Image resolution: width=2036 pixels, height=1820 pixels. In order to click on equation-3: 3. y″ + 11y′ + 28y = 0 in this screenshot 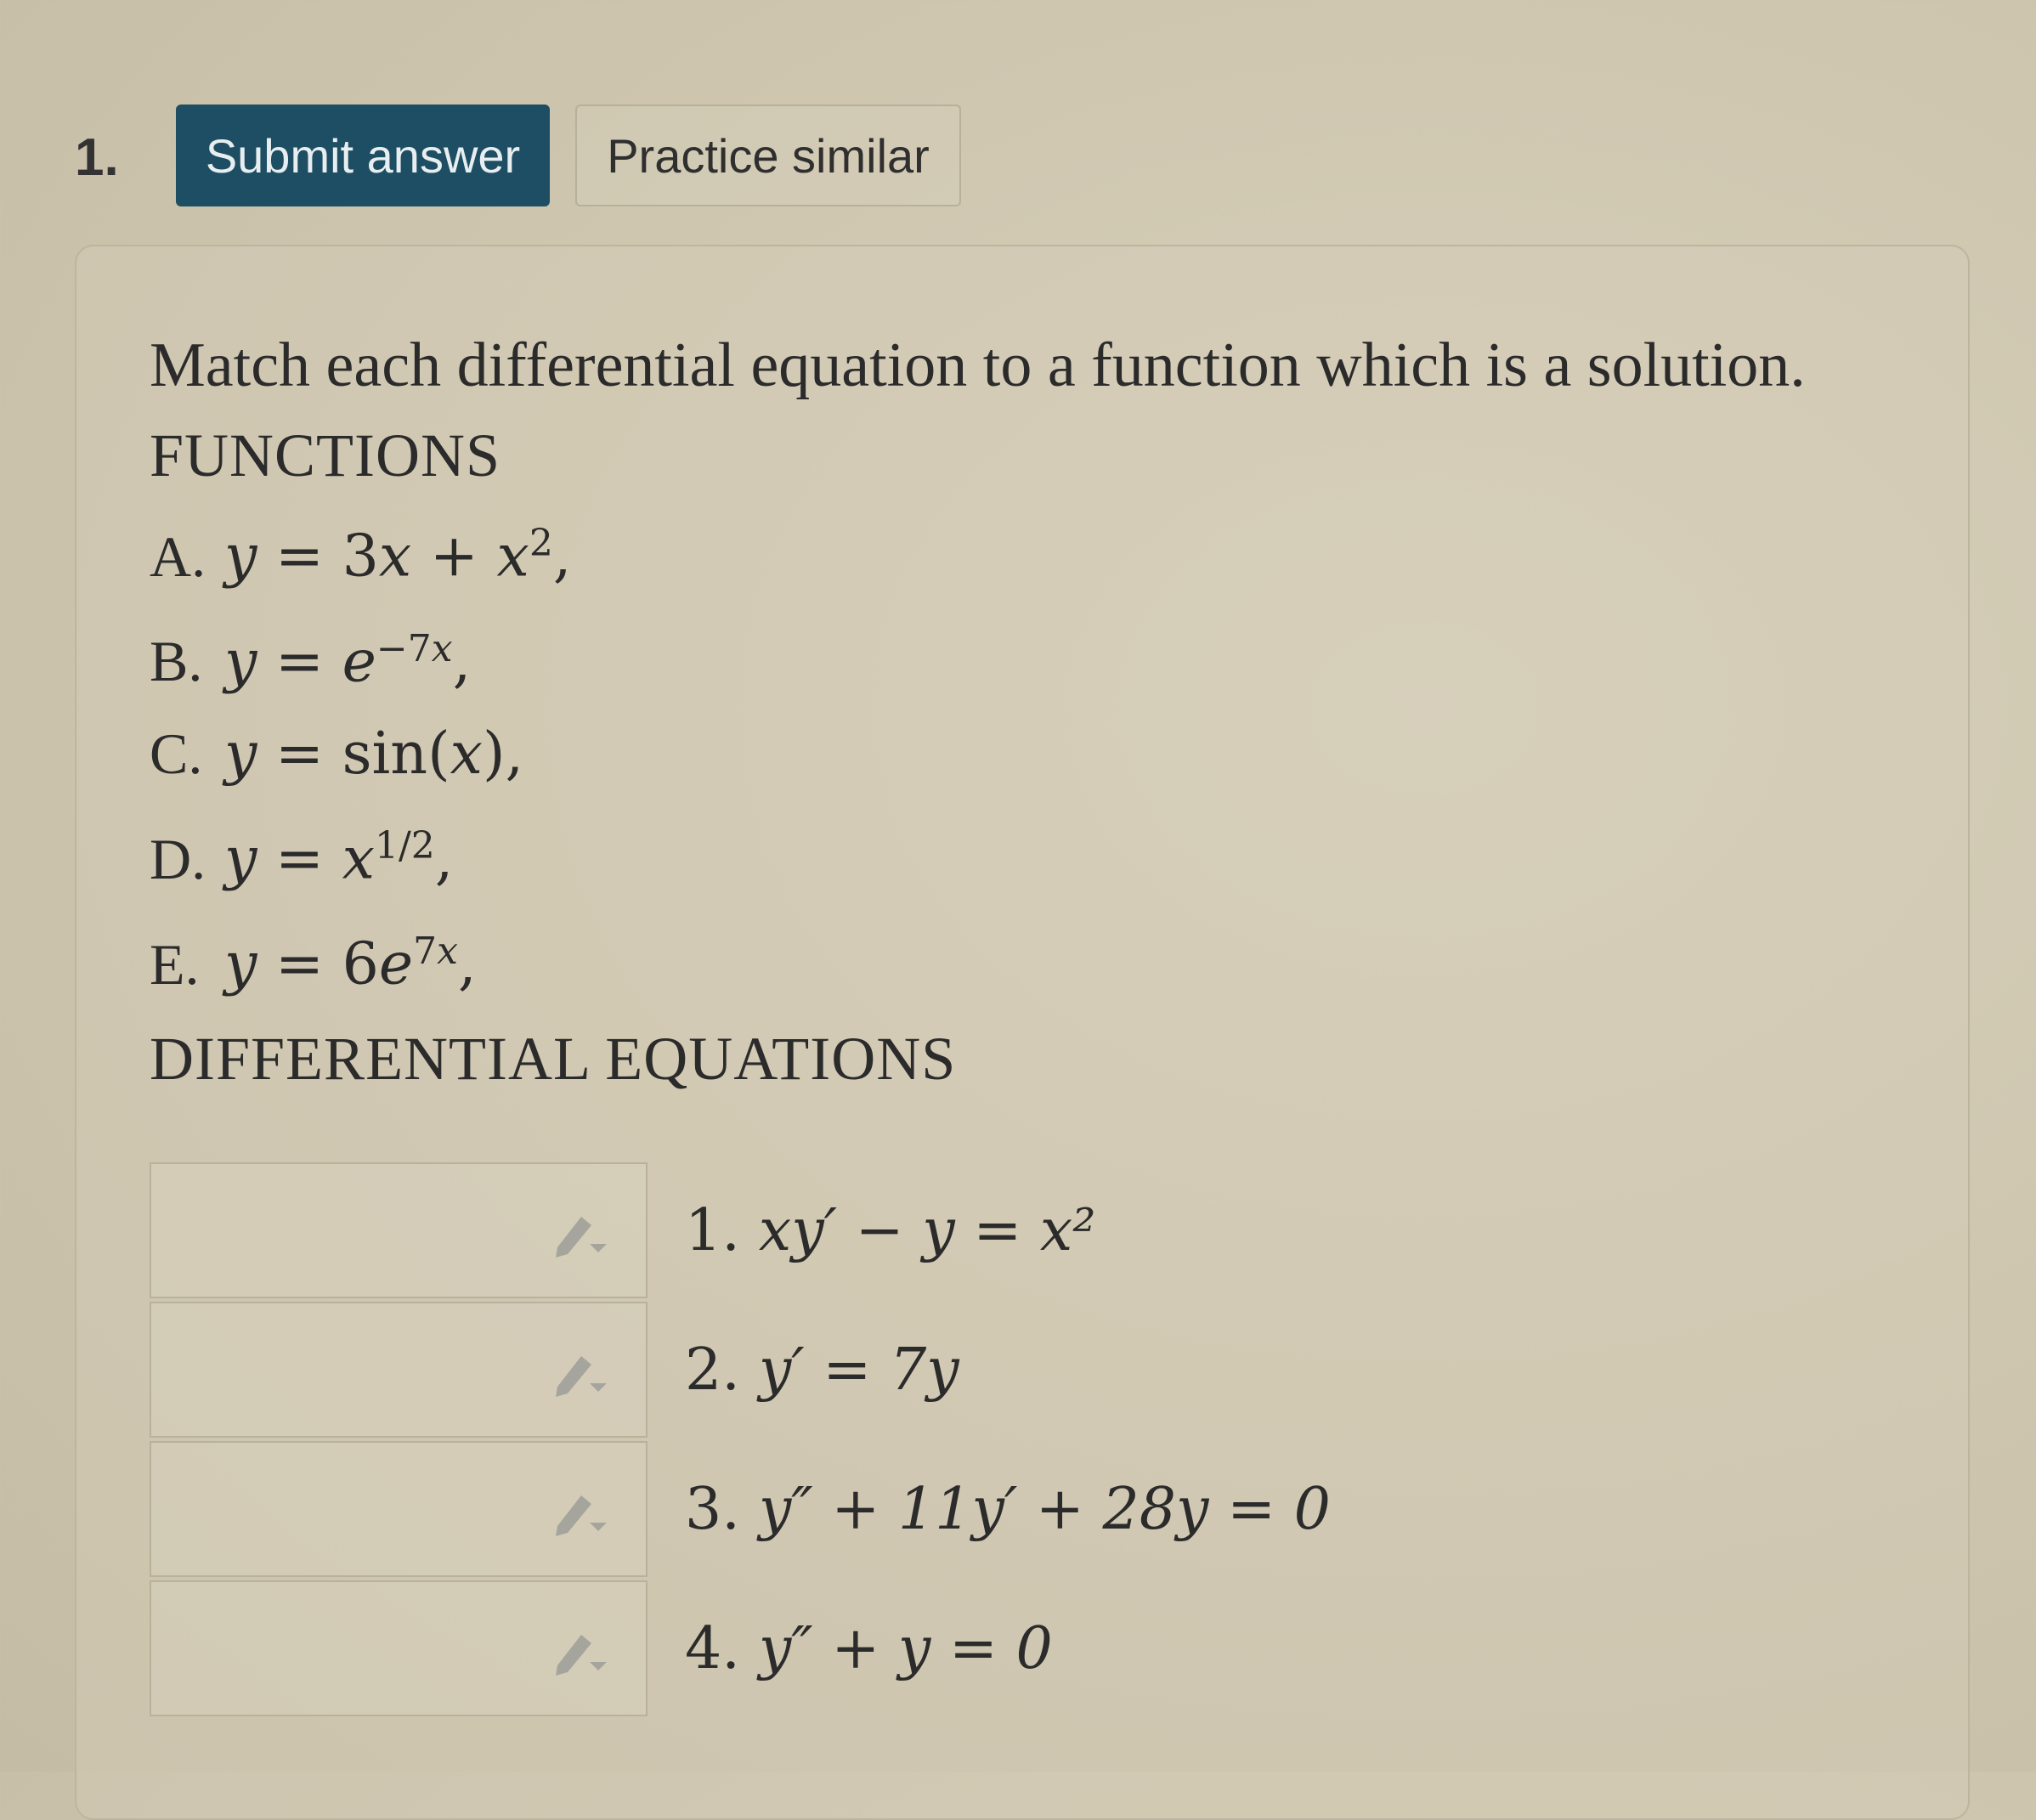, I will do `click(1008, 1509)`.